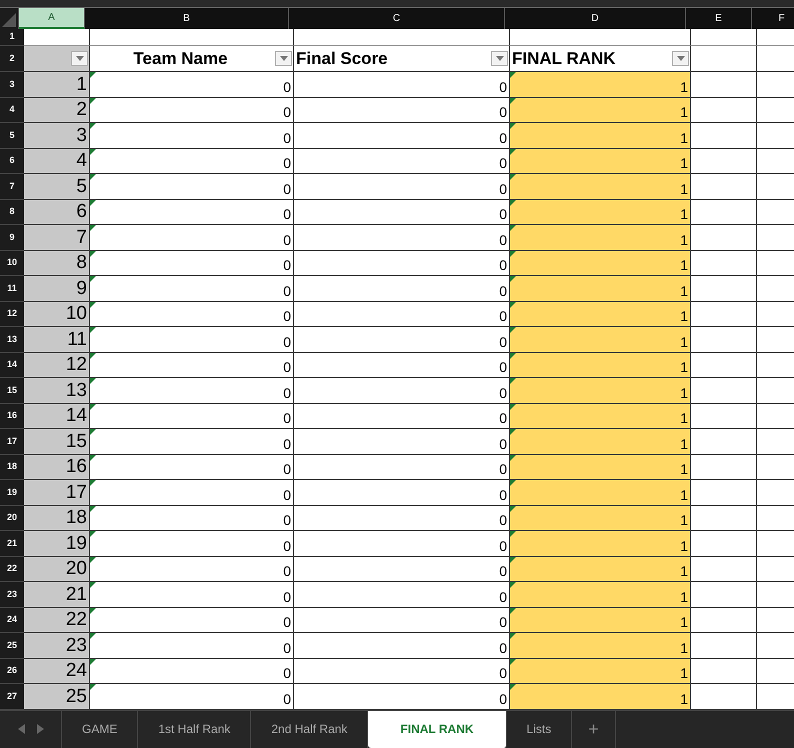 This screenshot has height=748, width=794. I want to click on cell-value: 16, so click(76, 467).